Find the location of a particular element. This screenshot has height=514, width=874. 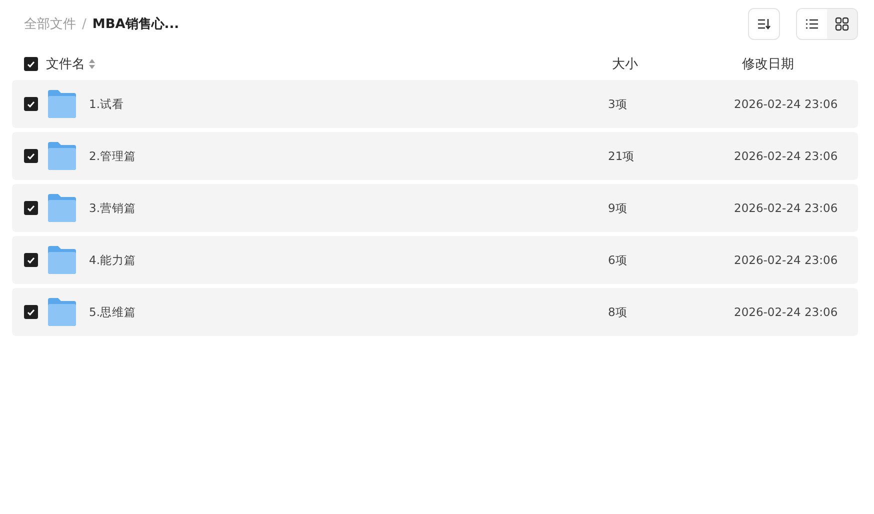

list-icon is located at coordinates (812, 24).